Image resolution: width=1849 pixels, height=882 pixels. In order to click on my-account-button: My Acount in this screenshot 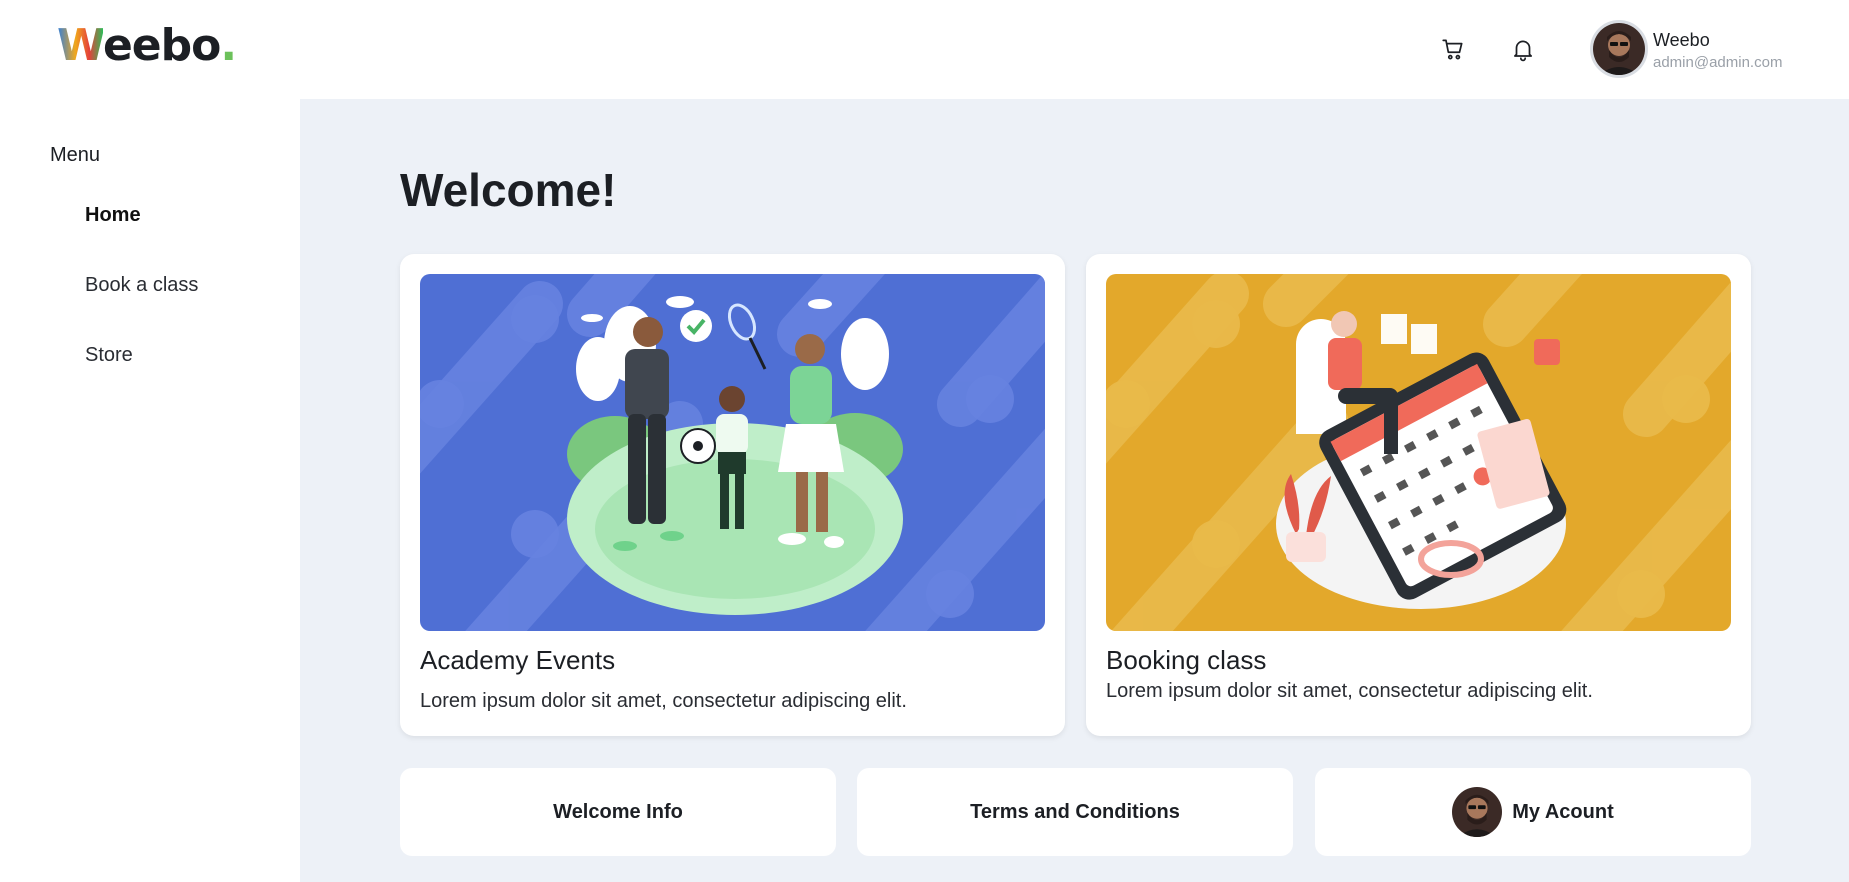, I will do `click(1533, 812)`.